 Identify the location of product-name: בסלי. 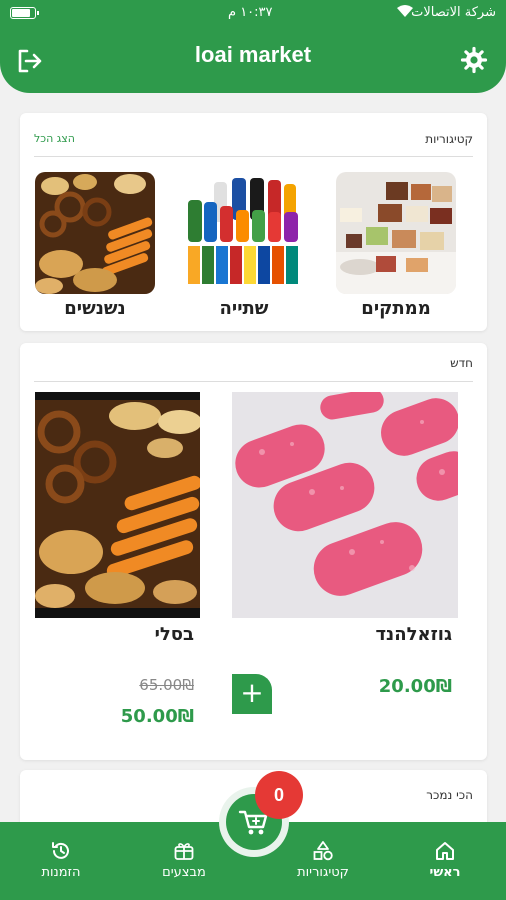
(174, 634).